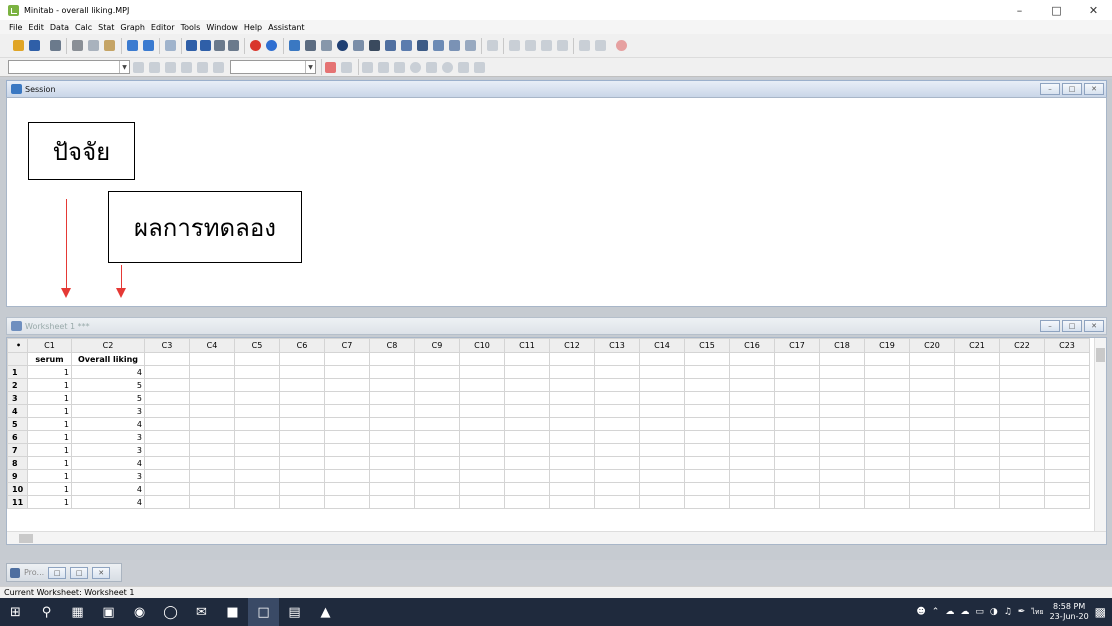 This screenshot has width=1112, height=626. I want to click on row-header: 6, so click(17, 437).